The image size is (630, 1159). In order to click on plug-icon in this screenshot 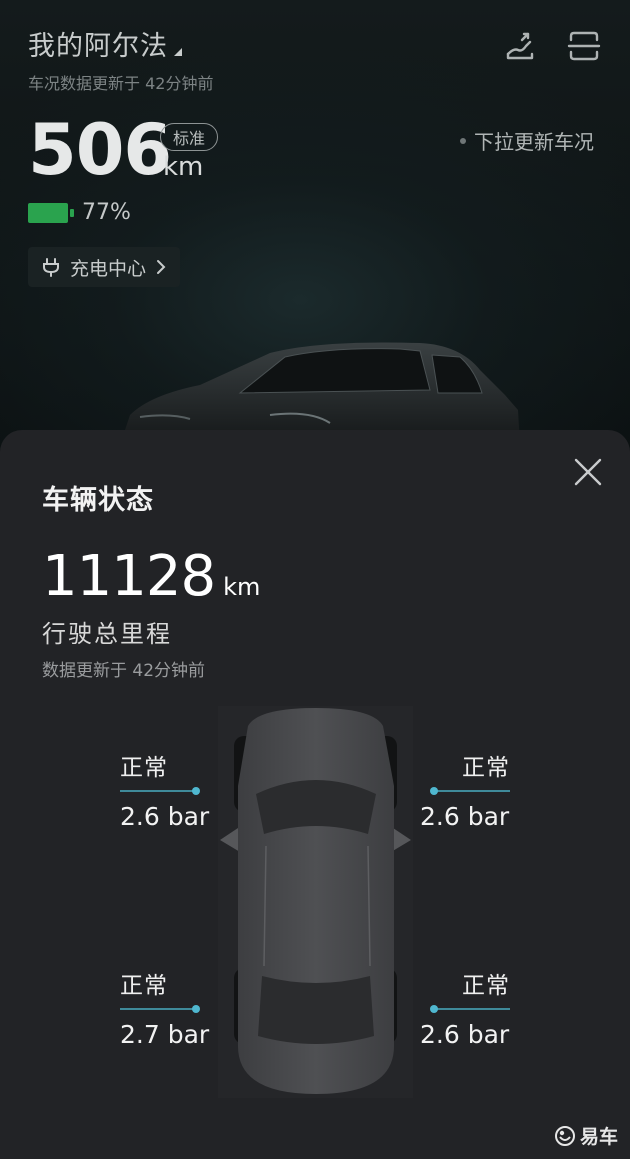, I will do `click(51, 267)`.